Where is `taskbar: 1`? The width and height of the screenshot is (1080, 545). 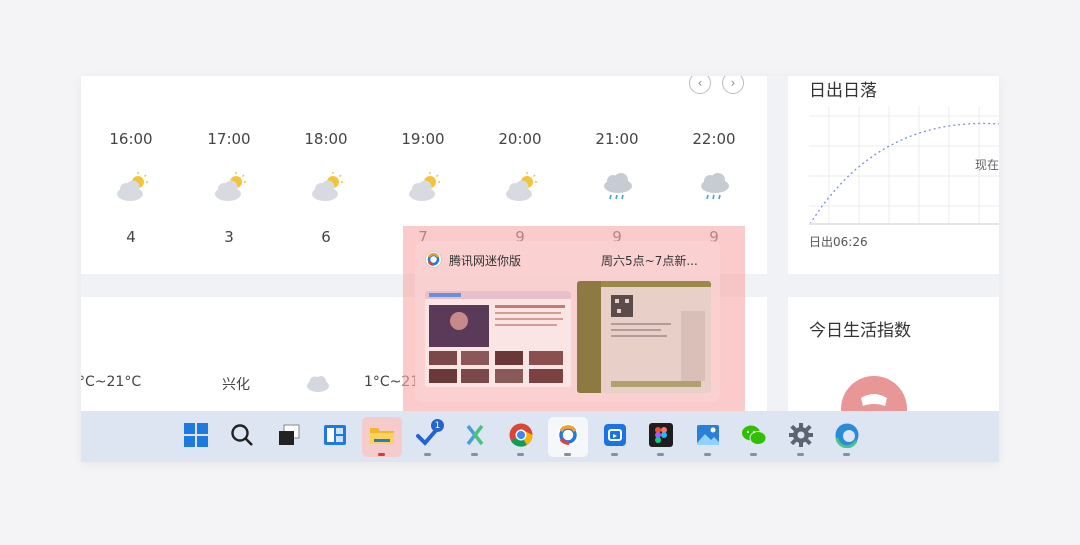 taskbar: 1 is located at coordinates (540, 436).